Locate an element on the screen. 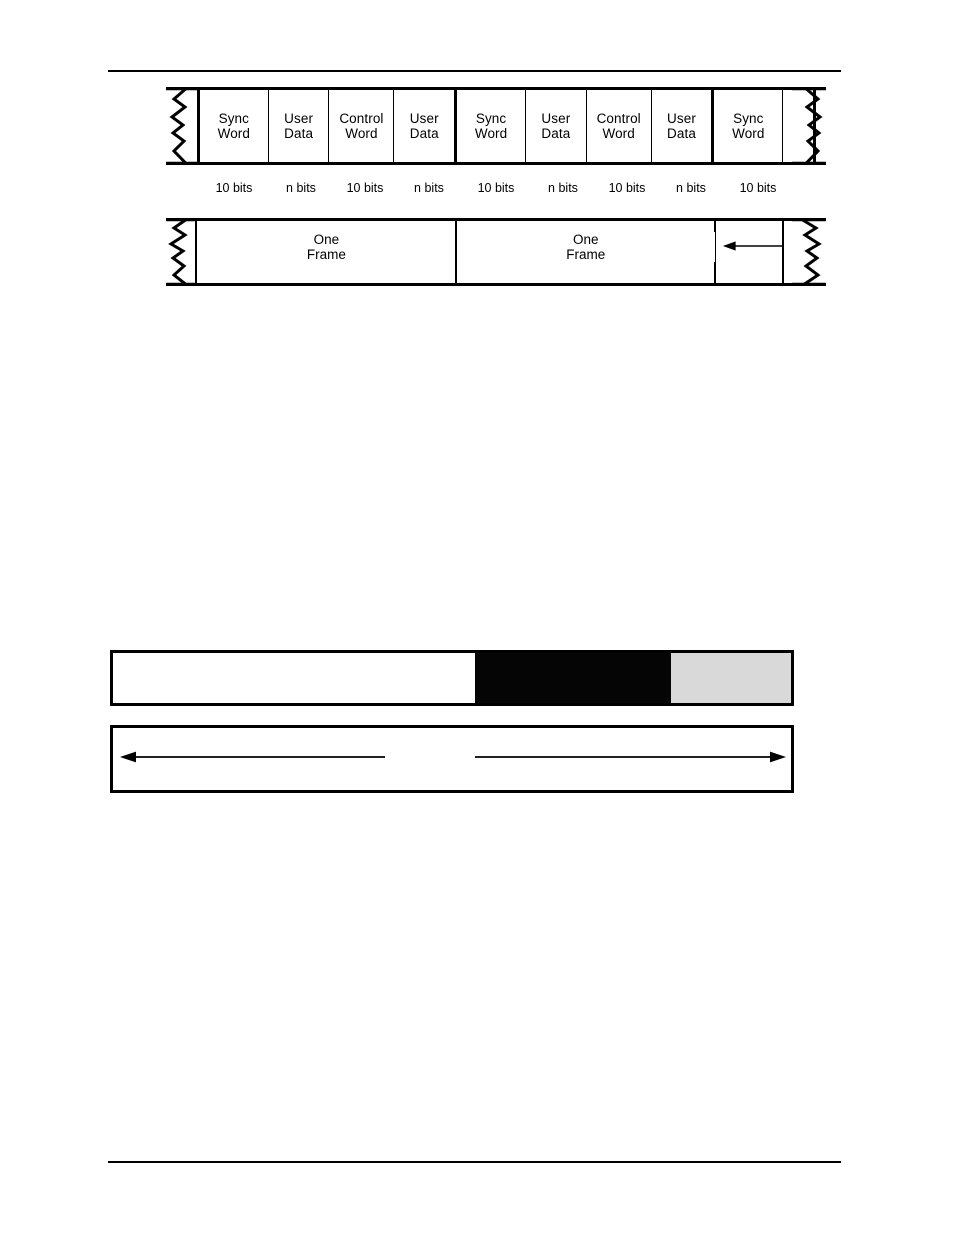 This screenshot has height=1235, width=954. bit-label-n-bits-2: n bits is located at coordinates (429, 188).